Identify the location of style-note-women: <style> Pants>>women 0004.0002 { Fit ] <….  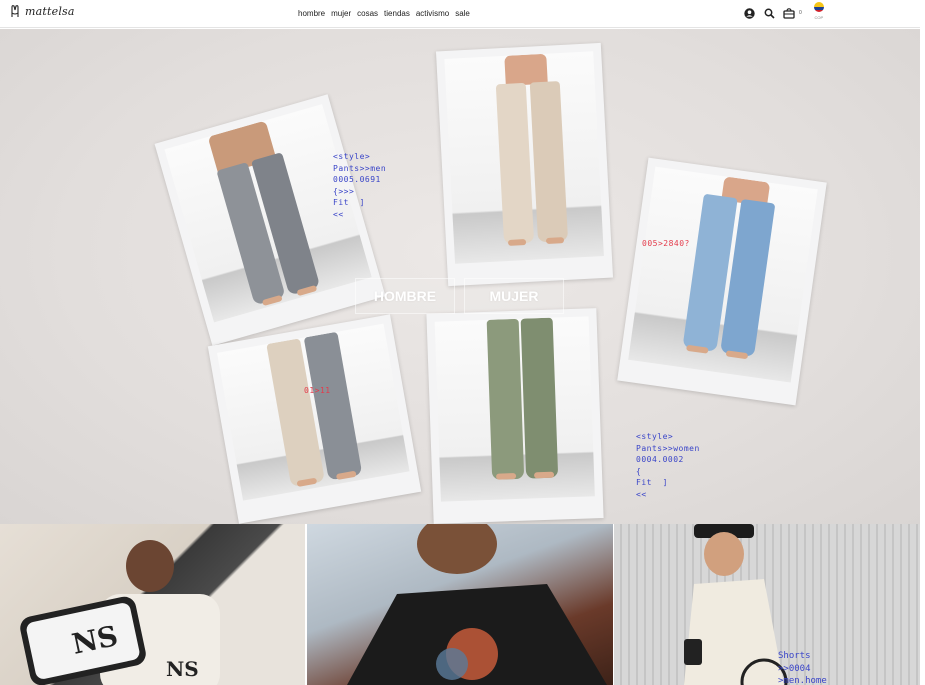
(668, 465).